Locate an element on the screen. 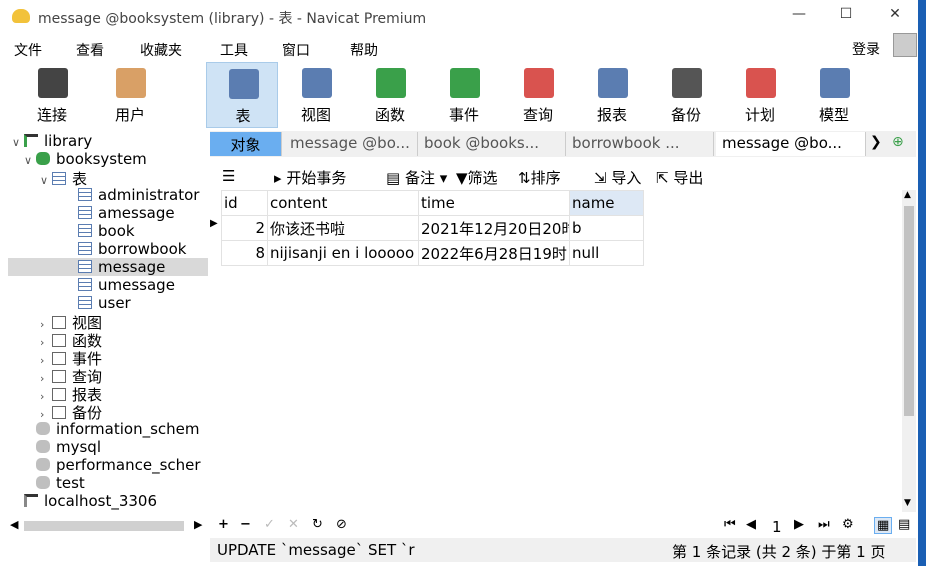 The height and width of the screenshot is (566, 926). tree-item: information_schem is located at coordinates (108, 429).